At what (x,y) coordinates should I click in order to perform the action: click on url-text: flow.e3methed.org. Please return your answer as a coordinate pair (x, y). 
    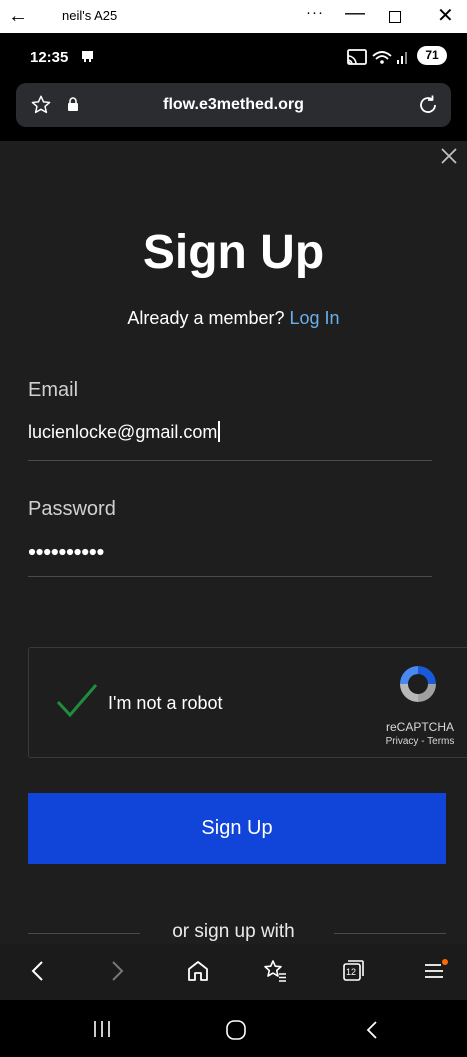
    Looking at the image, I should click on (233, 105).